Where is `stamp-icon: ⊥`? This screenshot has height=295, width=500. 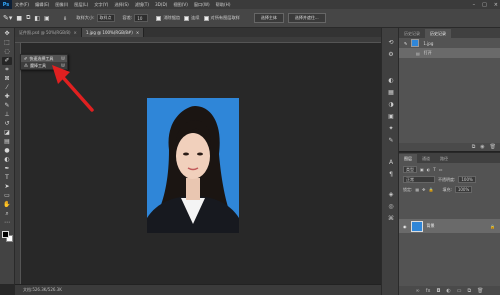 stamp-icon: ⊥ is located at coordinates (7, 115).